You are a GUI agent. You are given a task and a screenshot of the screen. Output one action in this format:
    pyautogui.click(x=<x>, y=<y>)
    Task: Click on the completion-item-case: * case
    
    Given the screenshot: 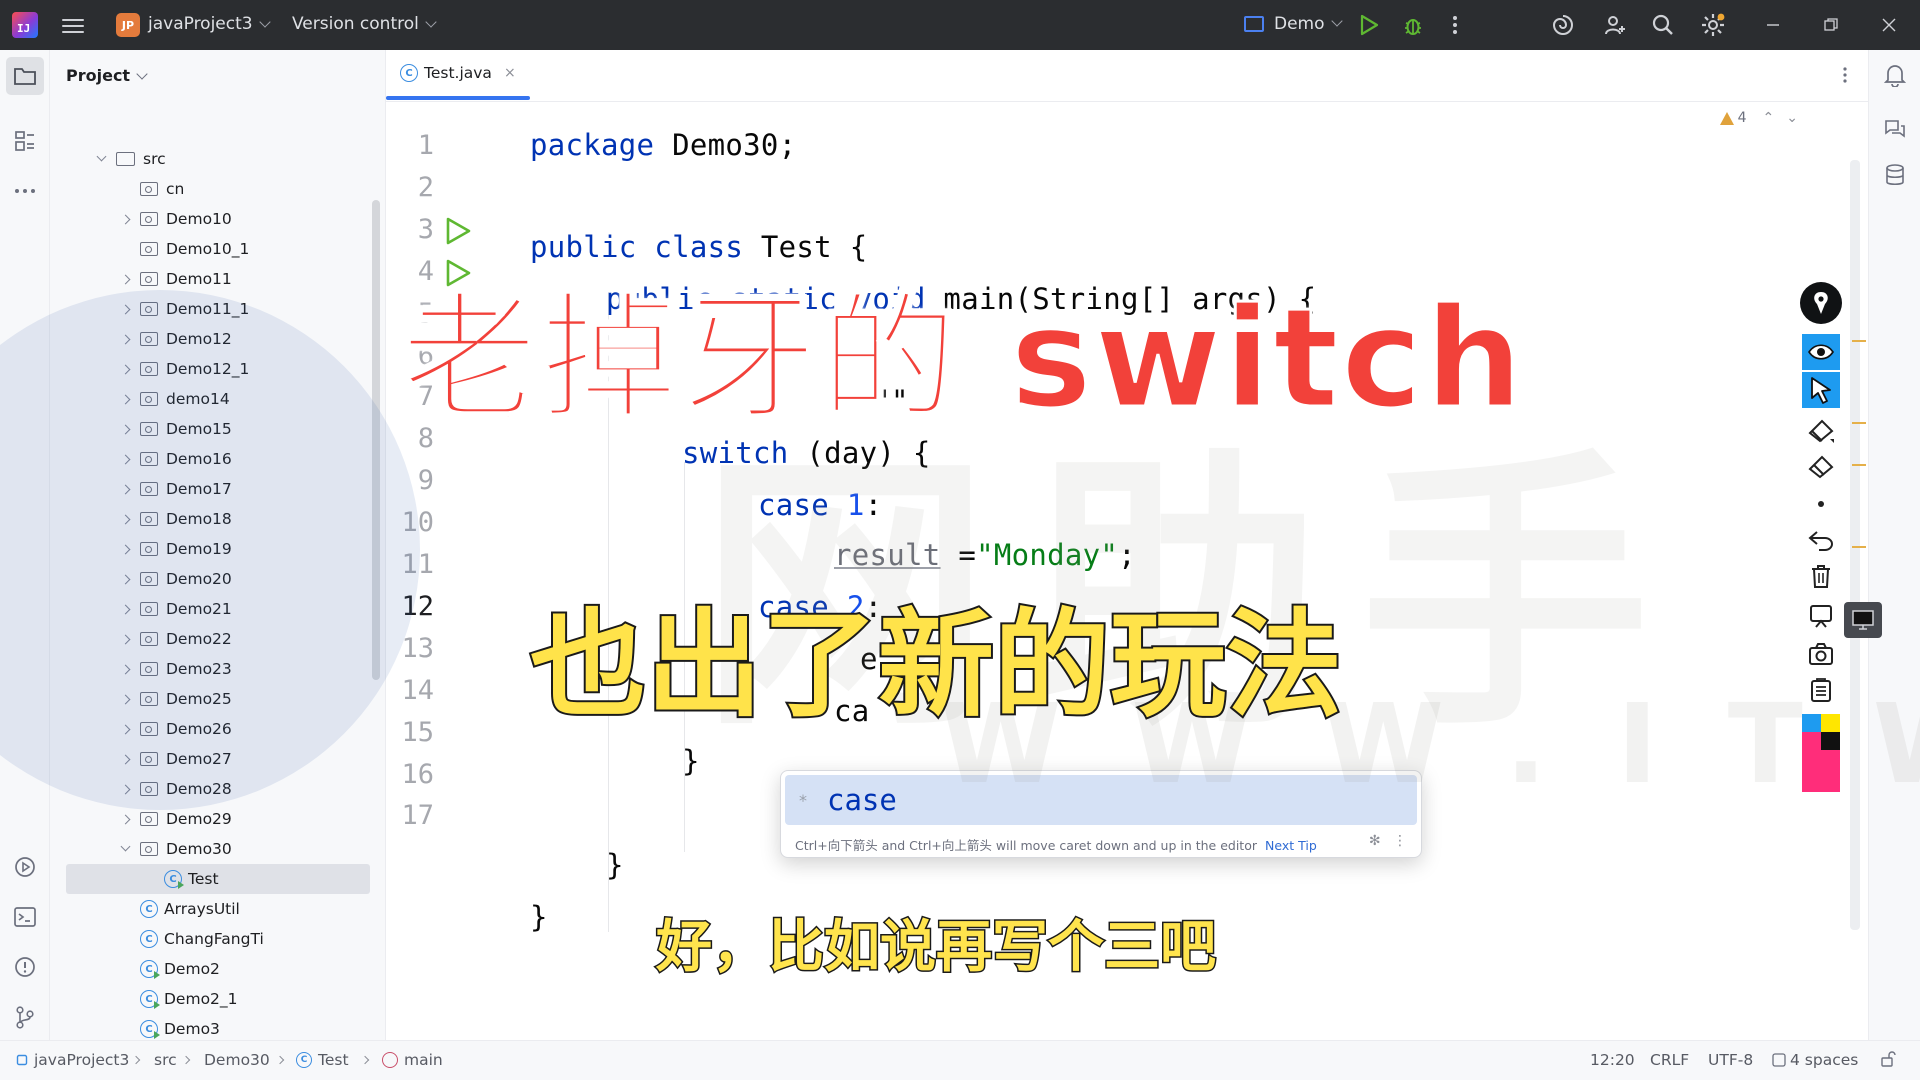 What is the action you would take?
    pyautogui.click(x=1101, y=800)
    